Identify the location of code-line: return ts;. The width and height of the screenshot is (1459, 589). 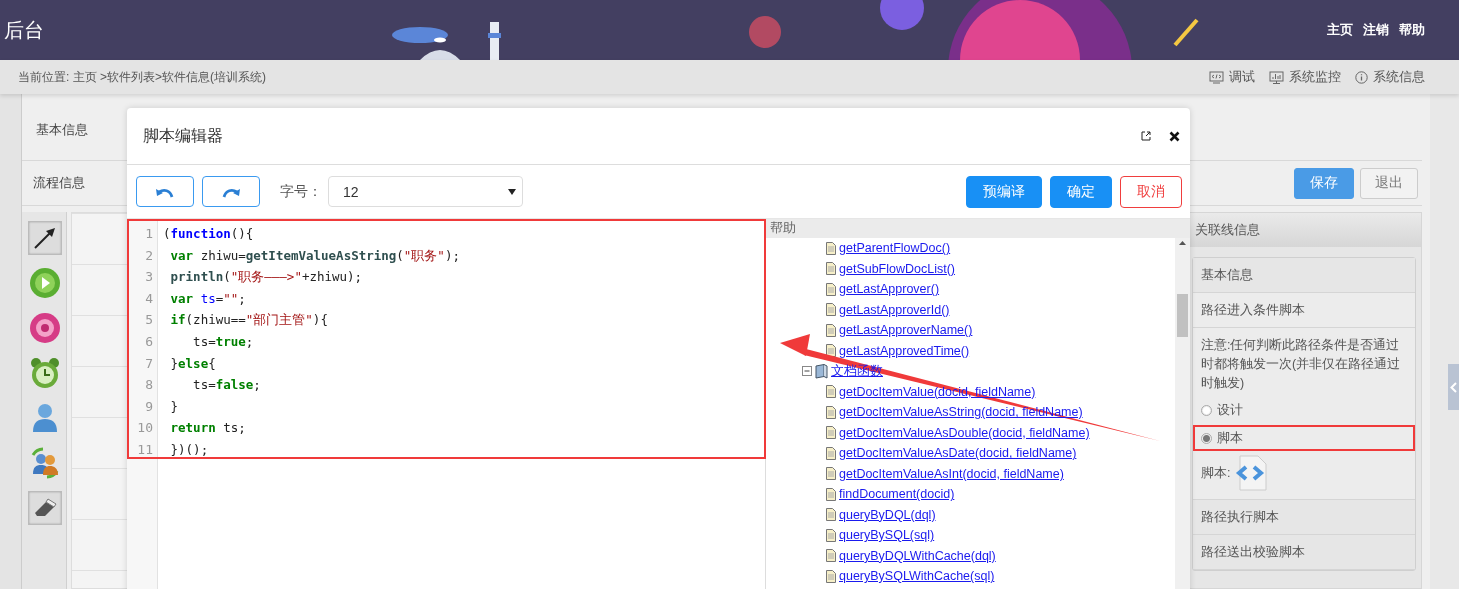
(207, 428).